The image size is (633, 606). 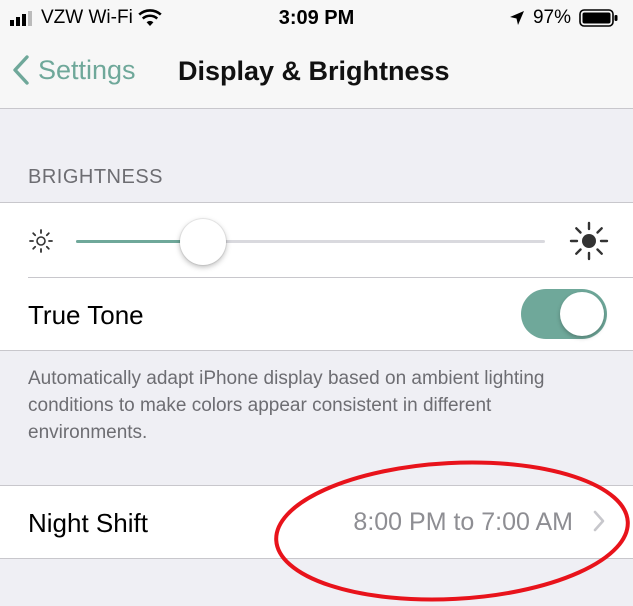 I want to click on brightness-slider-thumb, so click(x=202, y=242).